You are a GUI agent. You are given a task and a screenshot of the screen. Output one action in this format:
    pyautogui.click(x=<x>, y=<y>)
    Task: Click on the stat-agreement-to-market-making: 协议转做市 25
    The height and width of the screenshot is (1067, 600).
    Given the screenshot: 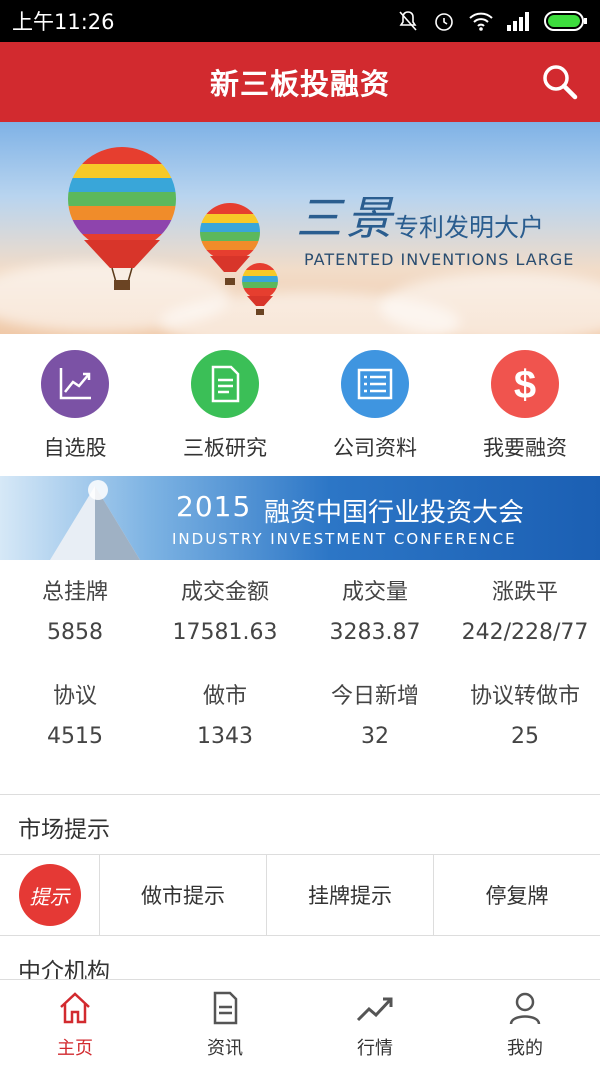 What is the action you would take?
    pyautogui.click(x=525, y=730)
    